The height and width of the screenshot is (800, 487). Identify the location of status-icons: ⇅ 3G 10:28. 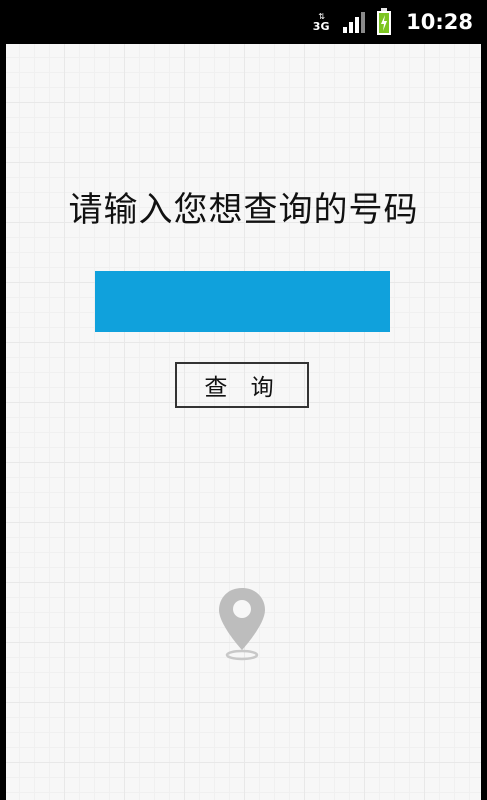
(391, 22).